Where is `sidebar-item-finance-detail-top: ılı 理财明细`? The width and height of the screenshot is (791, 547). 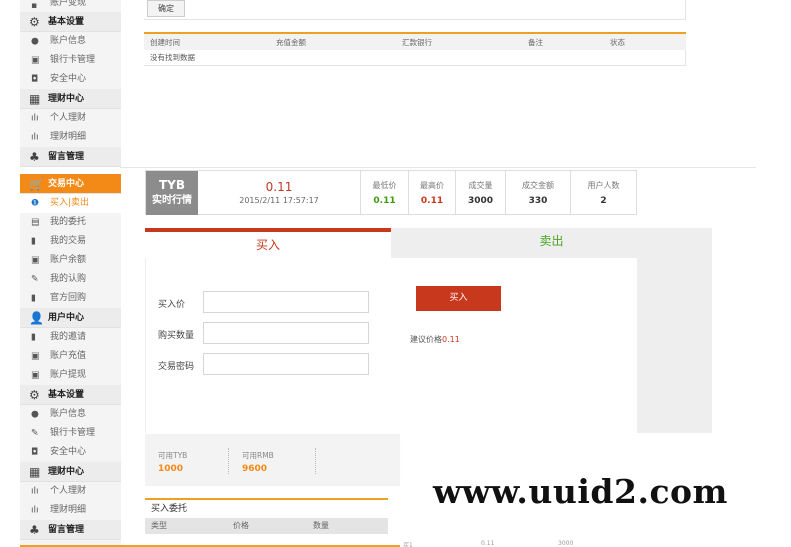
sidebar-item-finance-detail-top: ılı 理财明细 is located at coordinates (70, 137).